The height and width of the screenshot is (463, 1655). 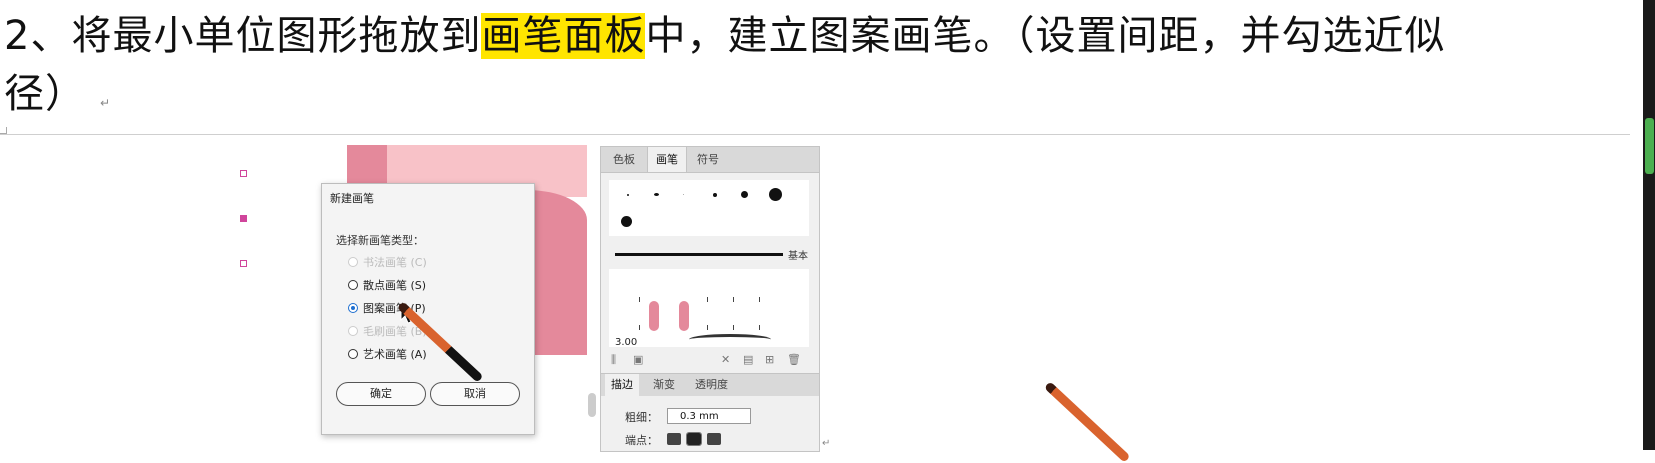 I want to click on library-menu-icon: ▣, so click(x=638, y=359).